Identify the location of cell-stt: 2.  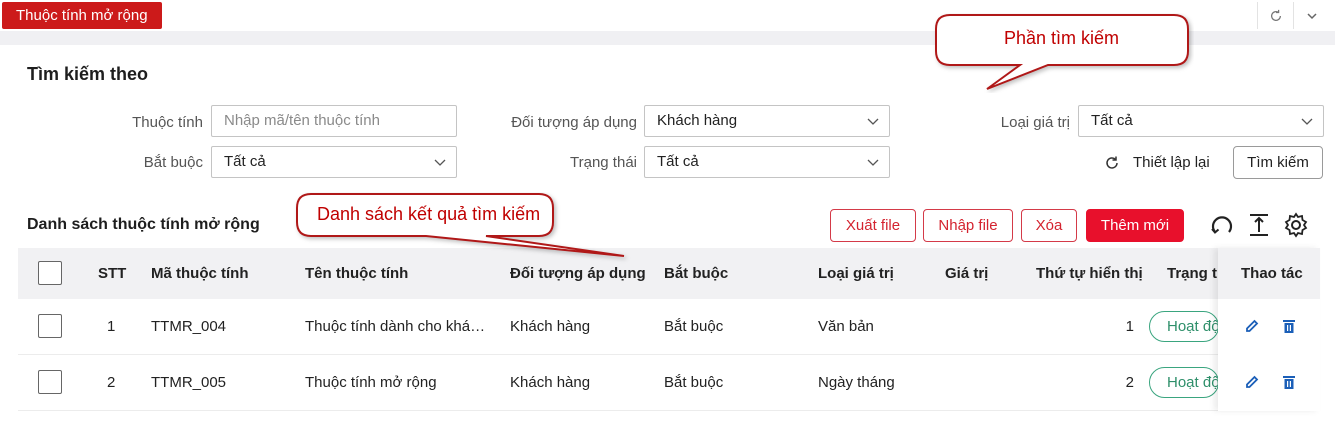
(111, 382).